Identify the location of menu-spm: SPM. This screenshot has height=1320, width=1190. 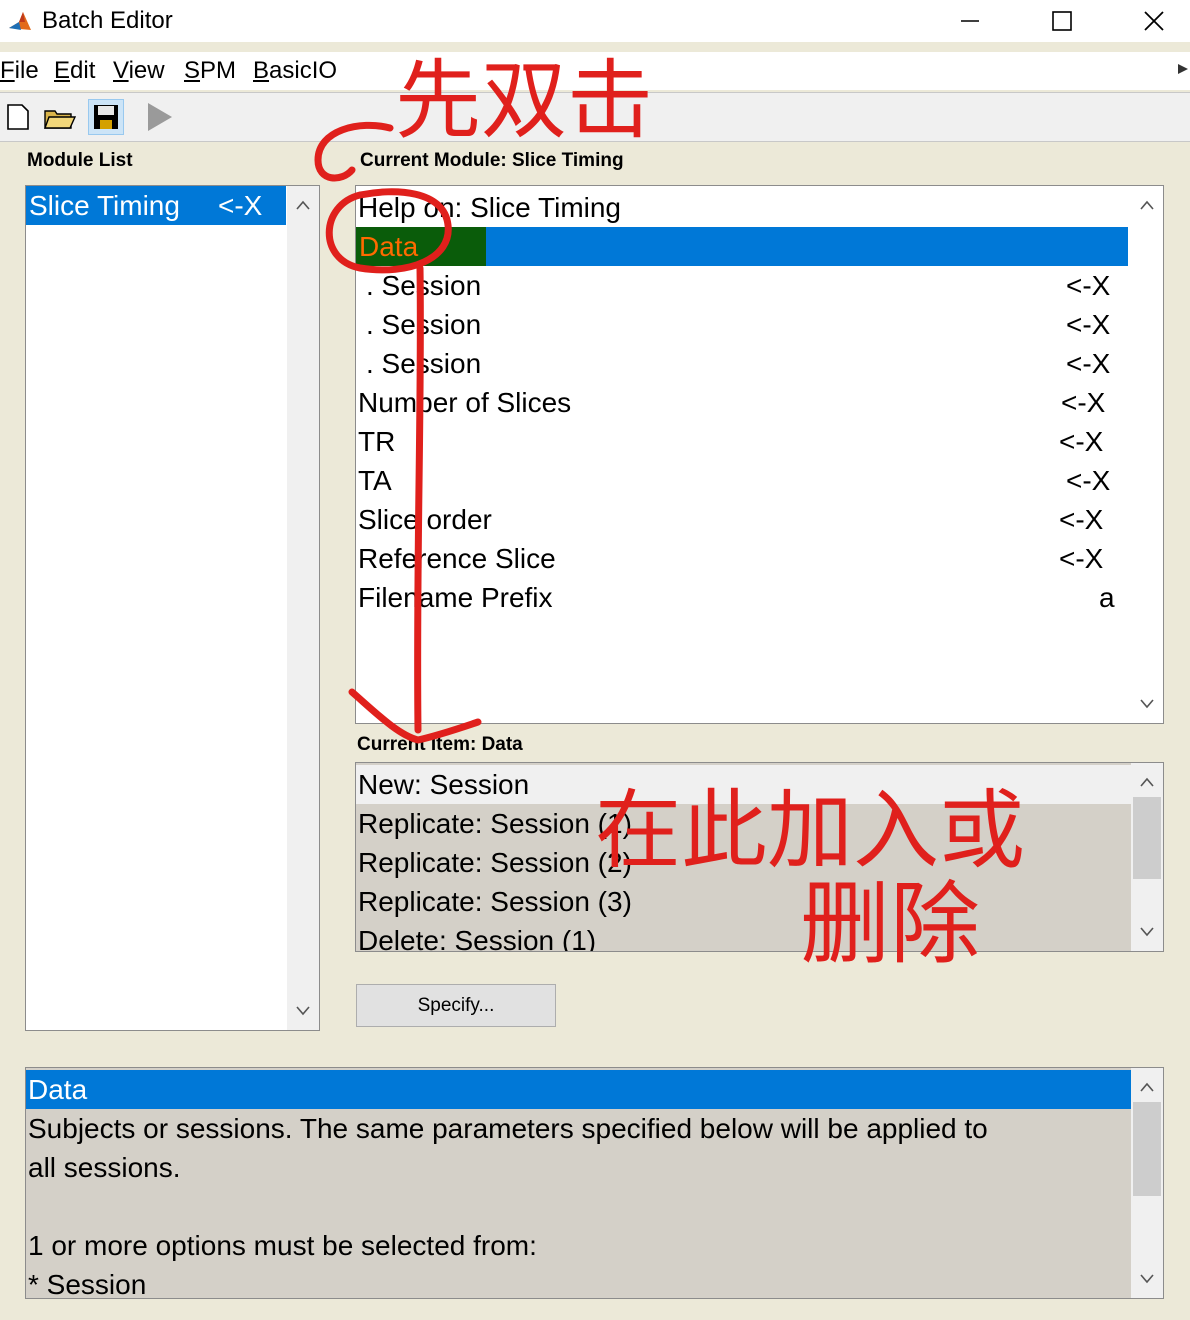
(210, 71).